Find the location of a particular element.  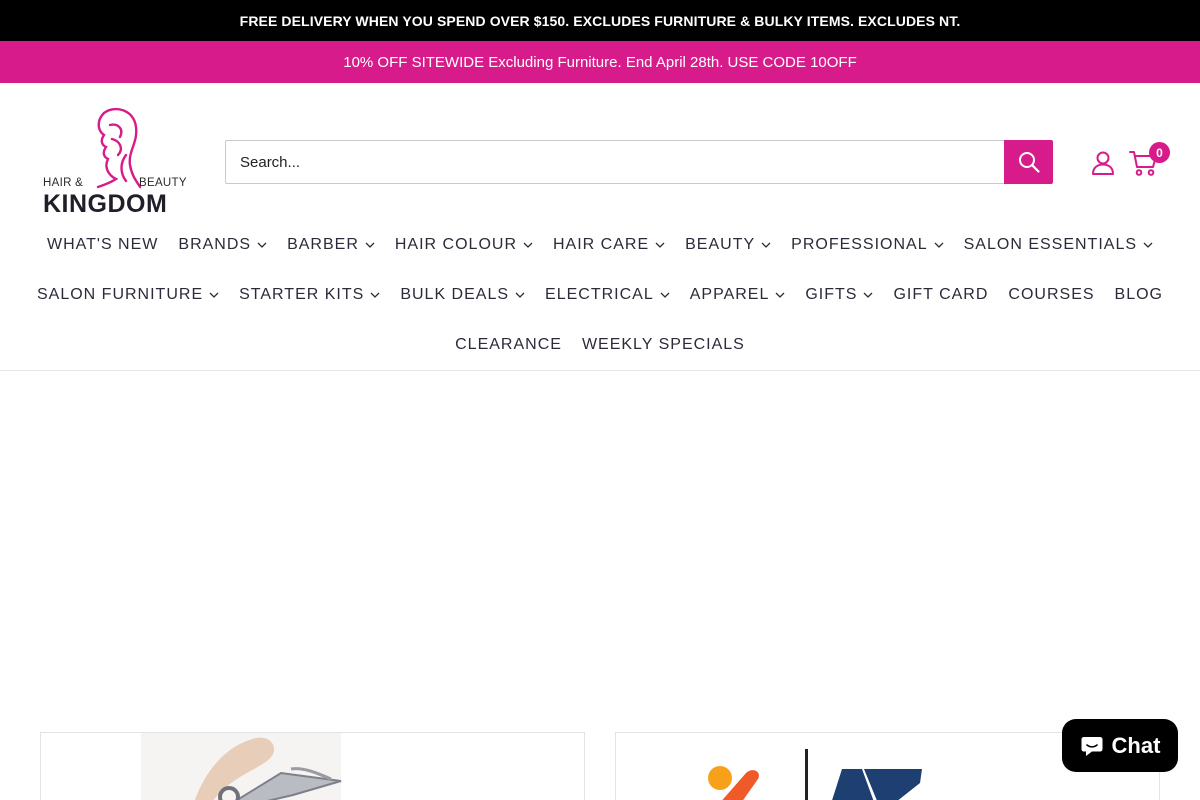

nav-item-gifts: GIFTS is located at coordinates (839, 295).